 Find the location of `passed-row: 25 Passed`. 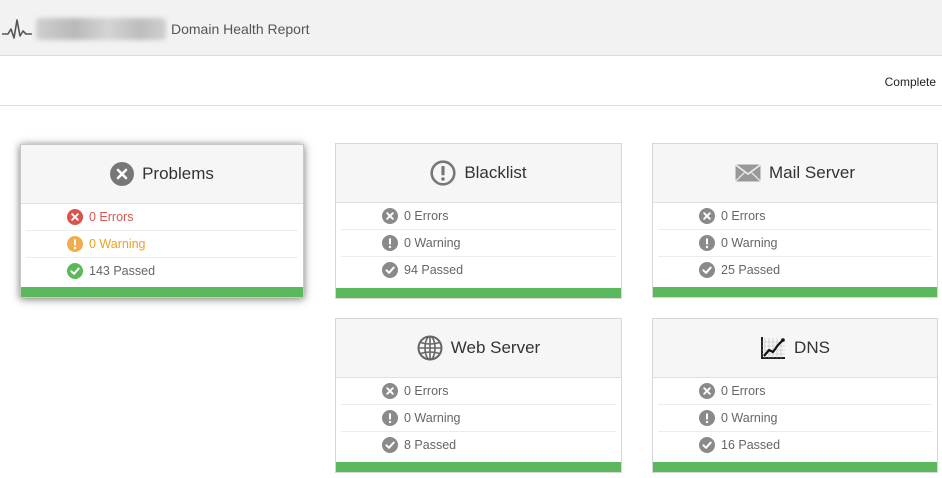

passed-row: 25 Passed is located at coordinates (795, 270).